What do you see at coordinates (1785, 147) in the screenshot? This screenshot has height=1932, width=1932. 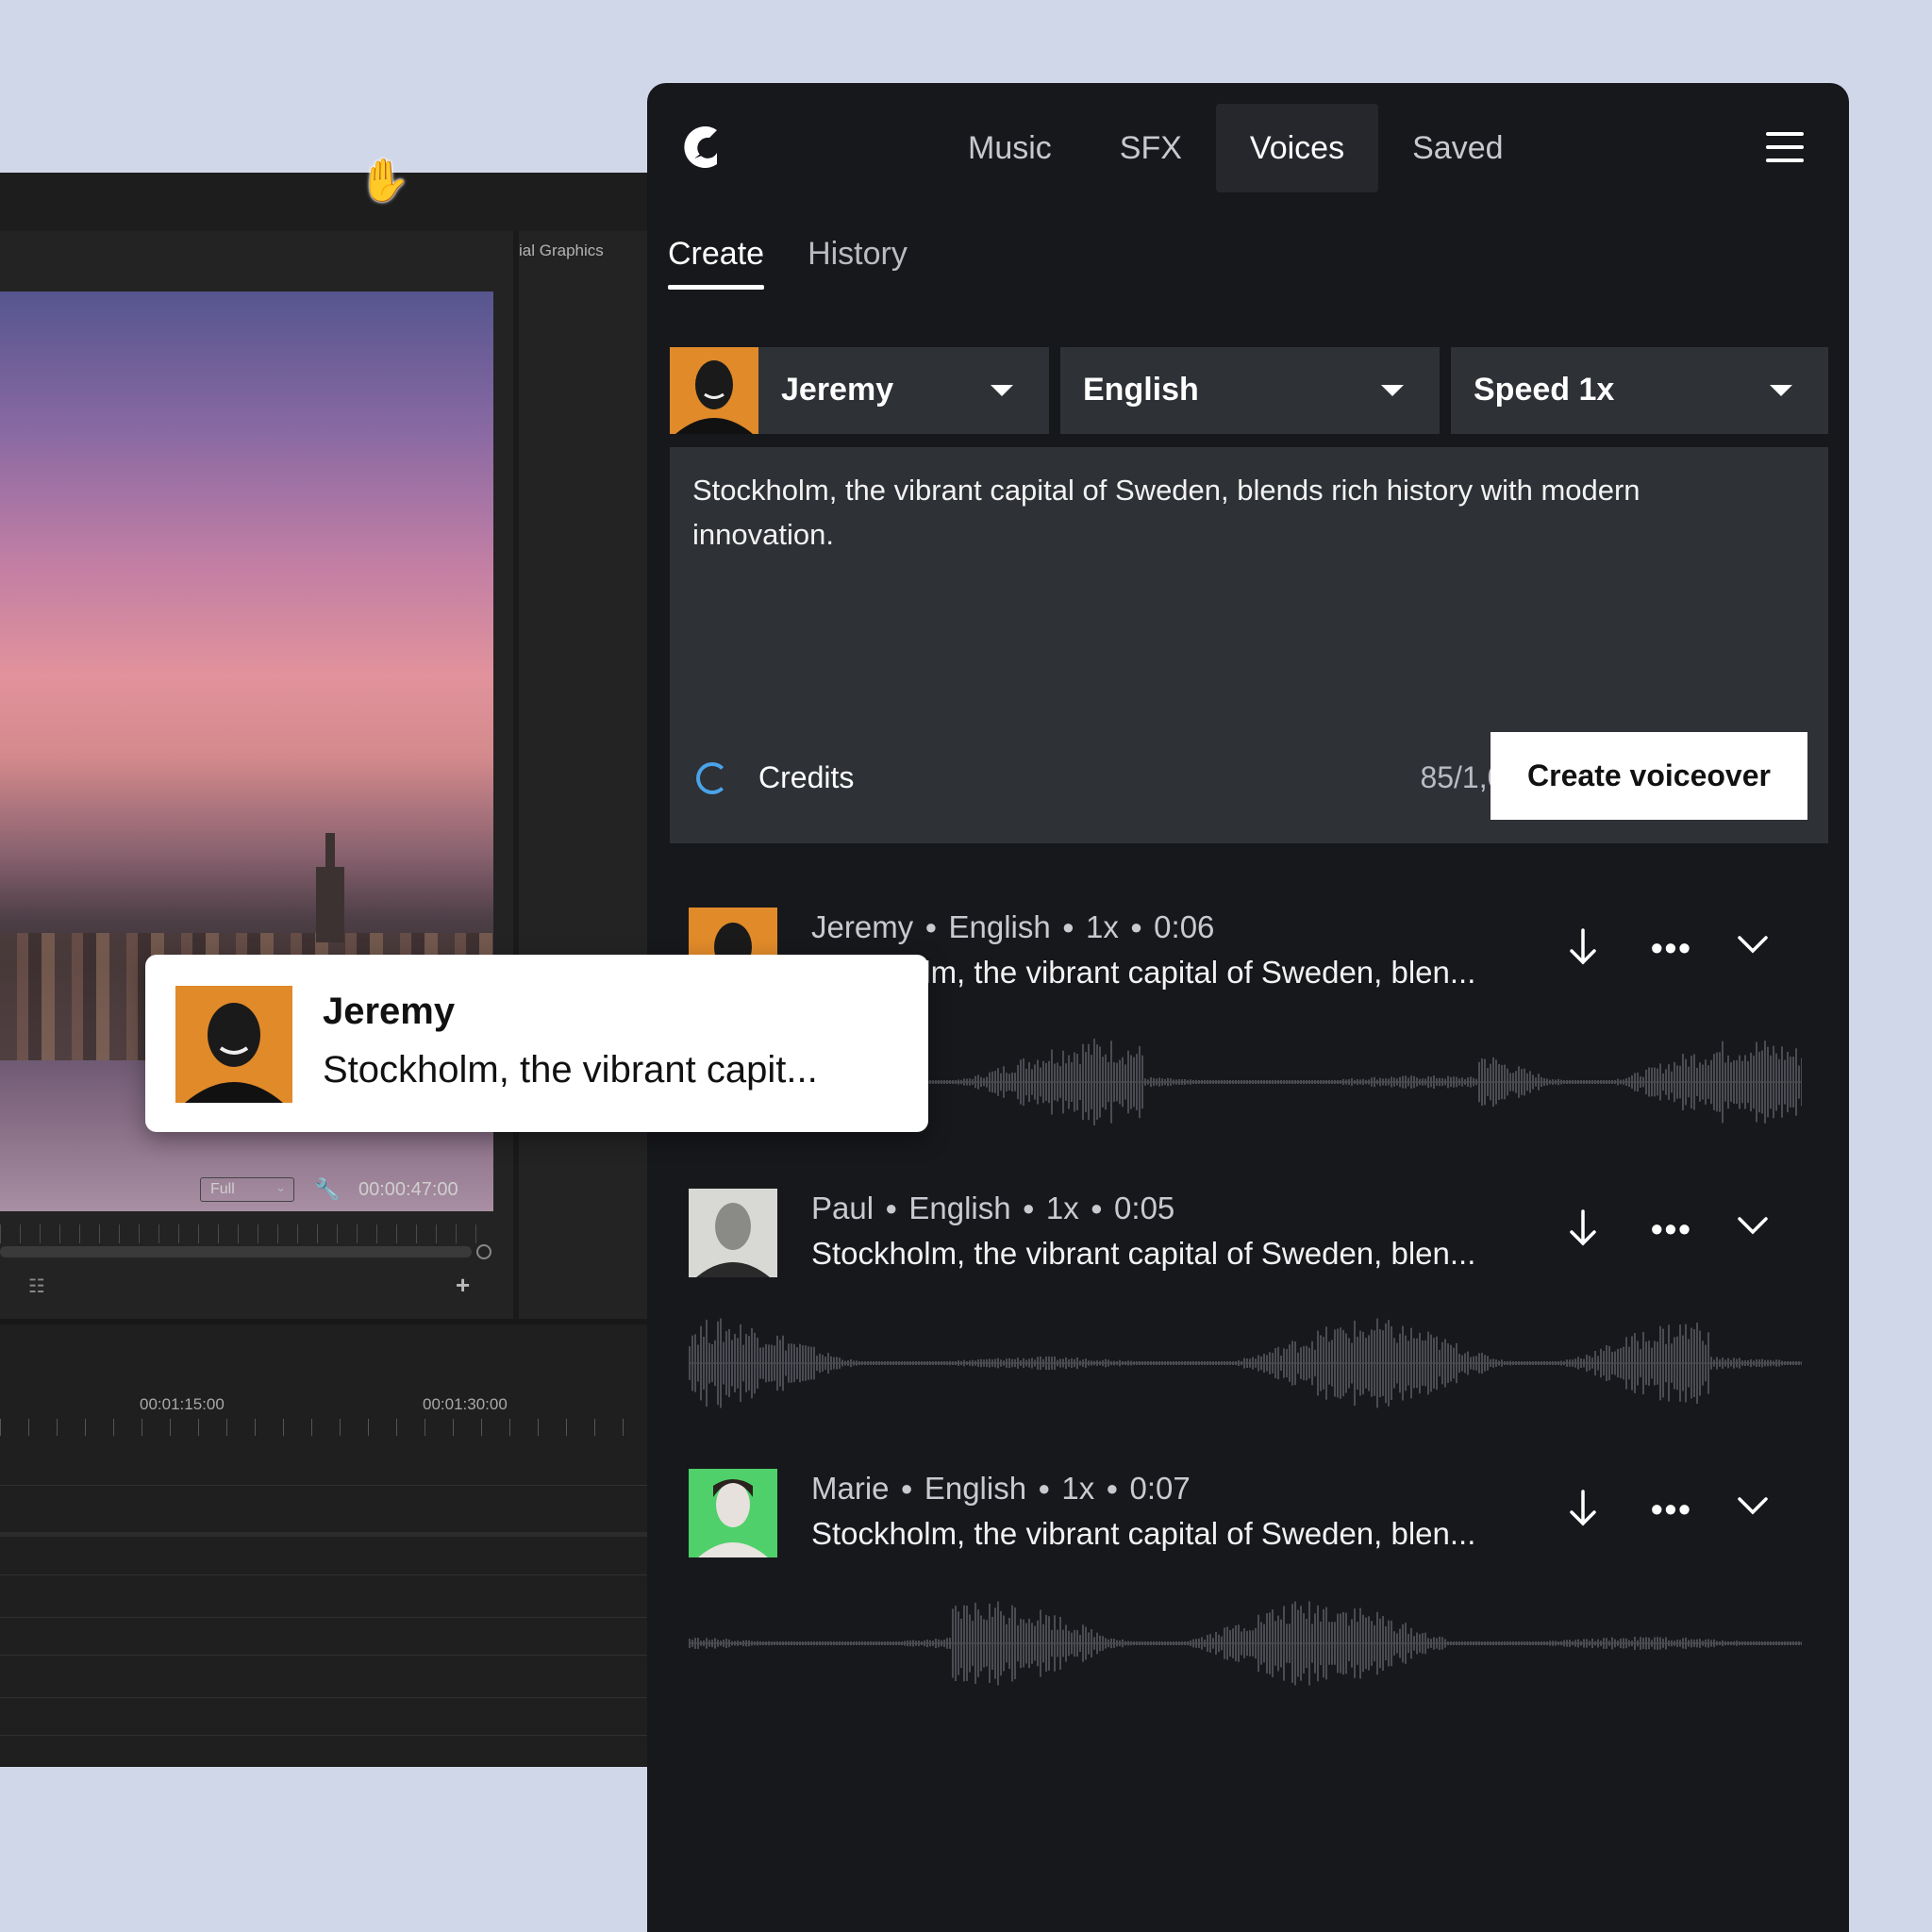 I see `hamburger-menu-icon` at bounding box center [1785, 147].